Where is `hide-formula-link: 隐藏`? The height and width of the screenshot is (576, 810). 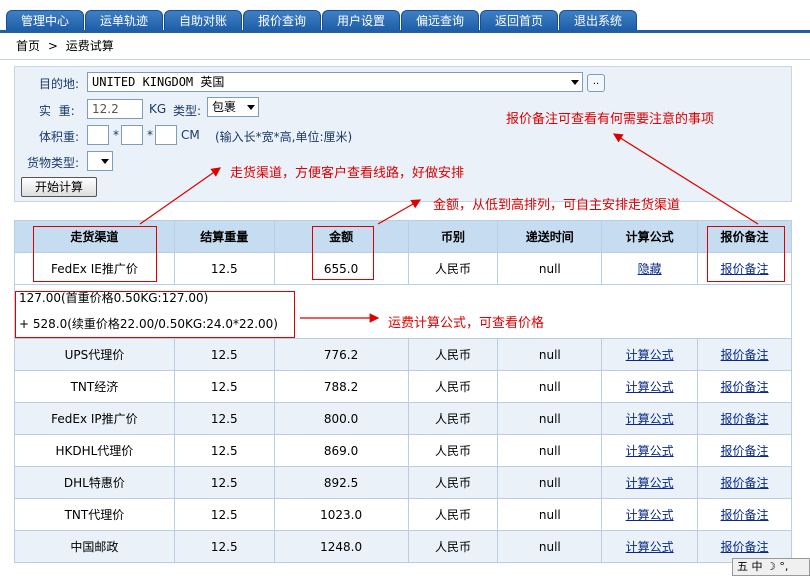 hide-formula-link: 隐藏 is located at coordinates (650, 269).